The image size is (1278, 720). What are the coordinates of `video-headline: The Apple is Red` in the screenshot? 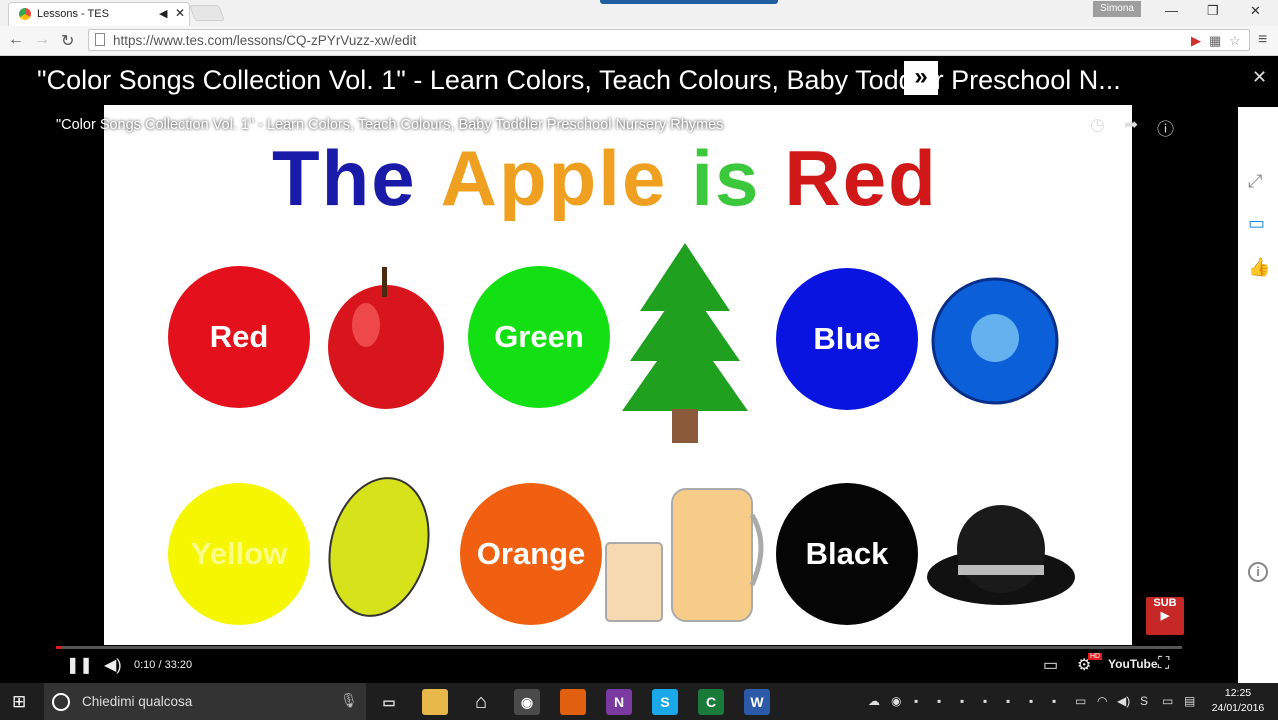 It's located at (617, 178).